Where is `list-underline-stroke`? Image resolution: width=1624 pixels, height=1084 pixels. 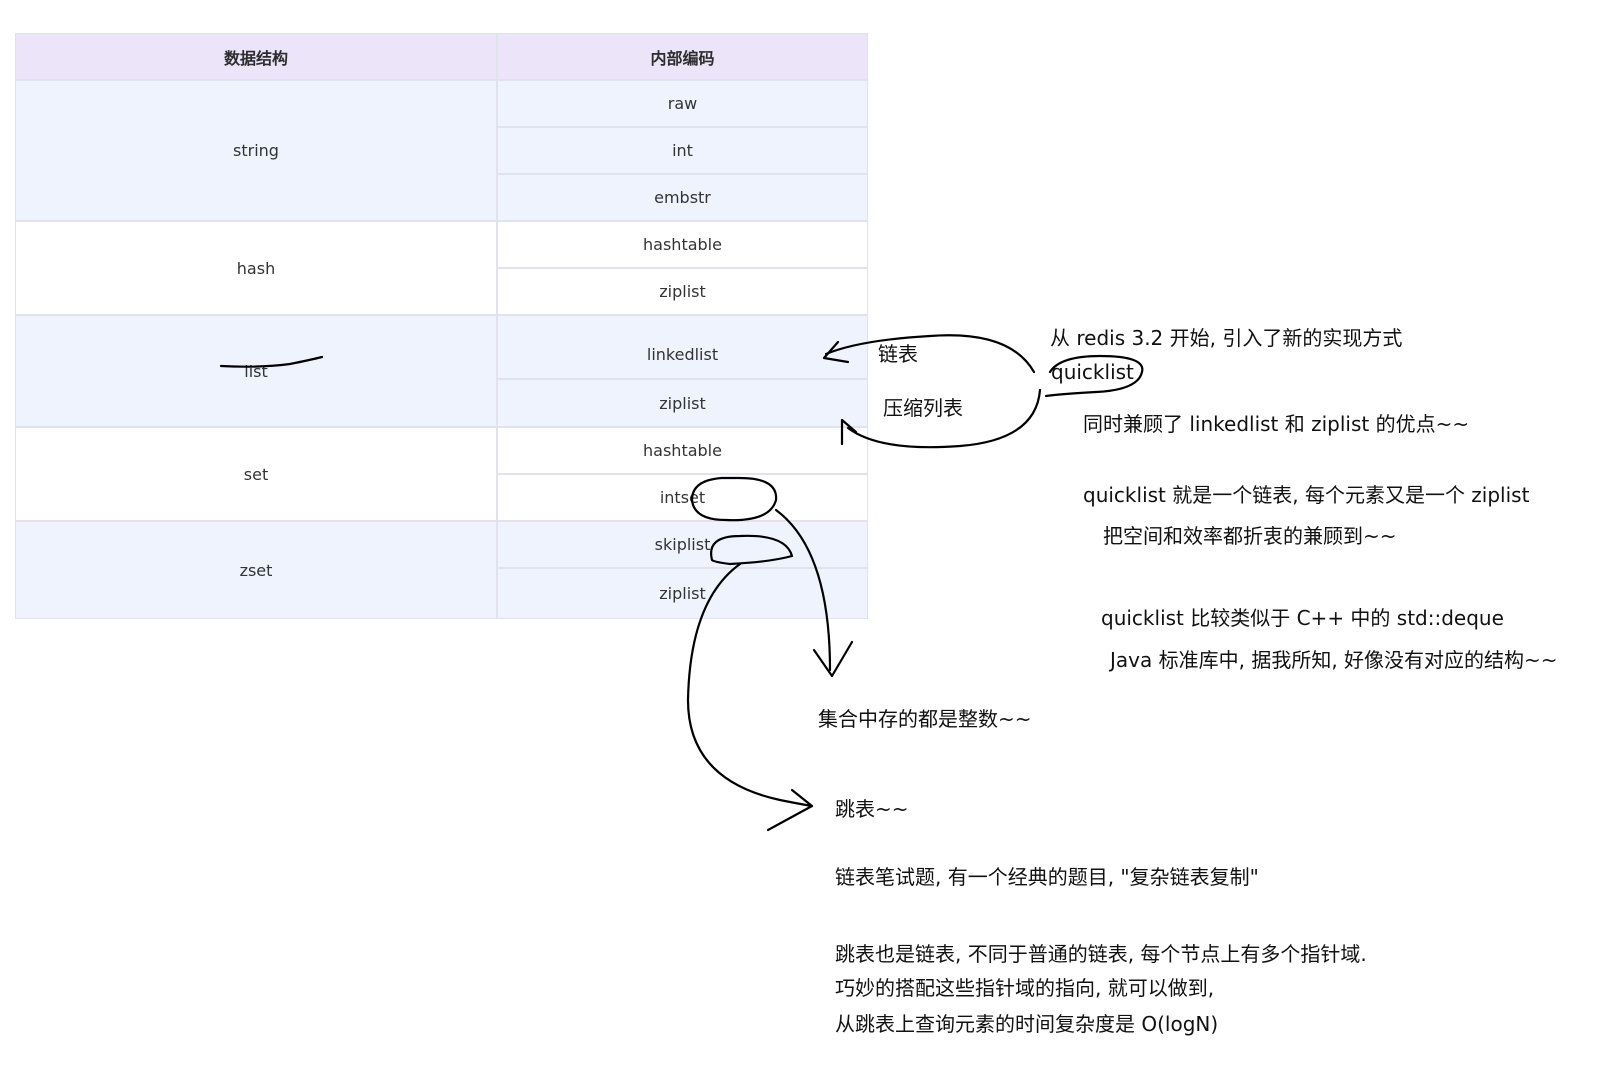
list-underline-stroke is located at coordinates (271, 361).